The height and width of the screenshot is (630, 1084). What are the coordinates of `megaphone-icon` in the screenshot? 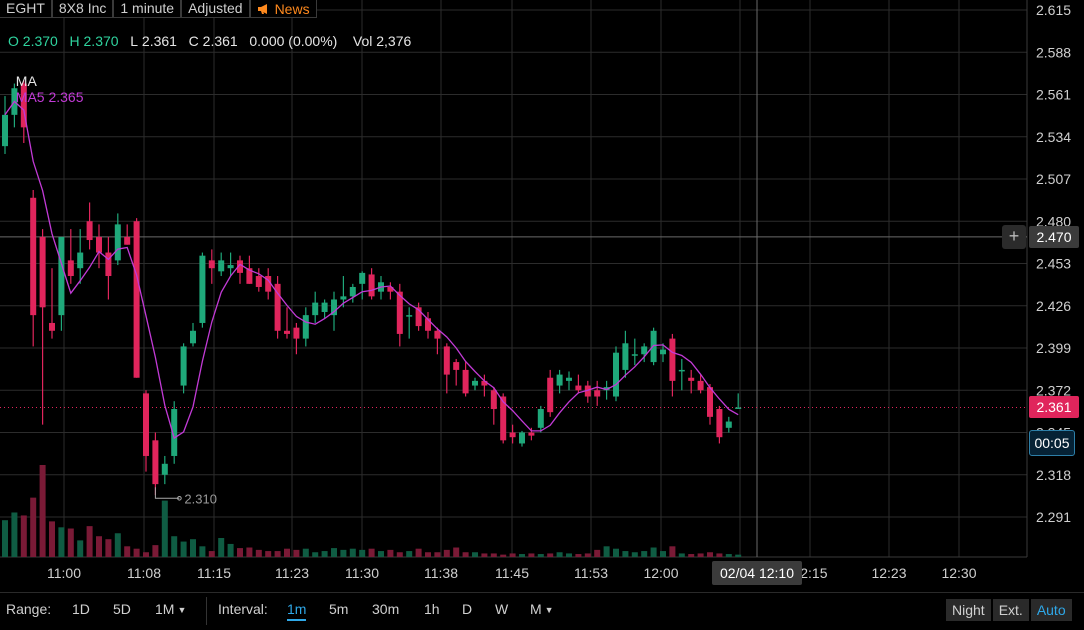 It's located at (262, 8).